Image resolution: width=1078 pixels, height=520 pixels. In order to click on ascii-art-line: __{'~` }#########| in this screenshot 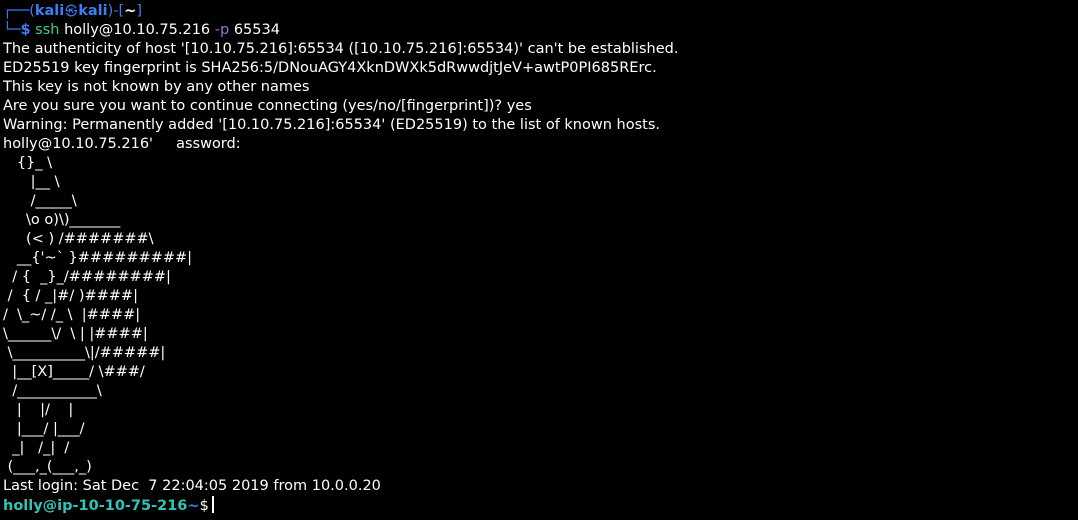, I will do `click(98, 258)`.